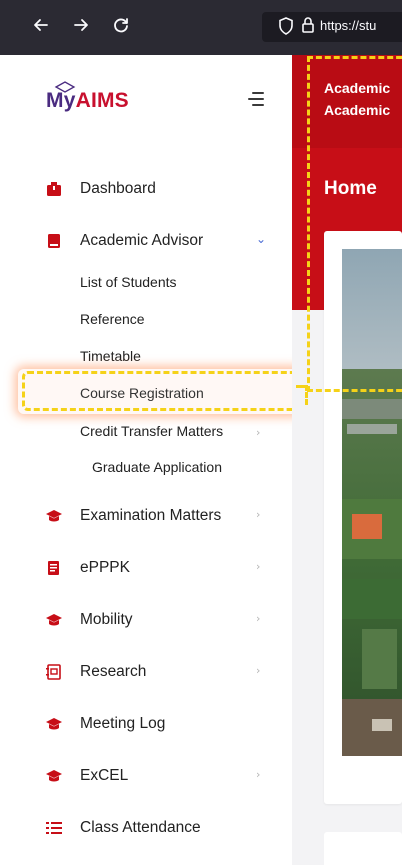 Image resolution: width=402 pixels, height=865 pixels. Describe the element at coordinates (110, 356) in the screenshot. I see `subitem-timetable: Timetable` at that location.